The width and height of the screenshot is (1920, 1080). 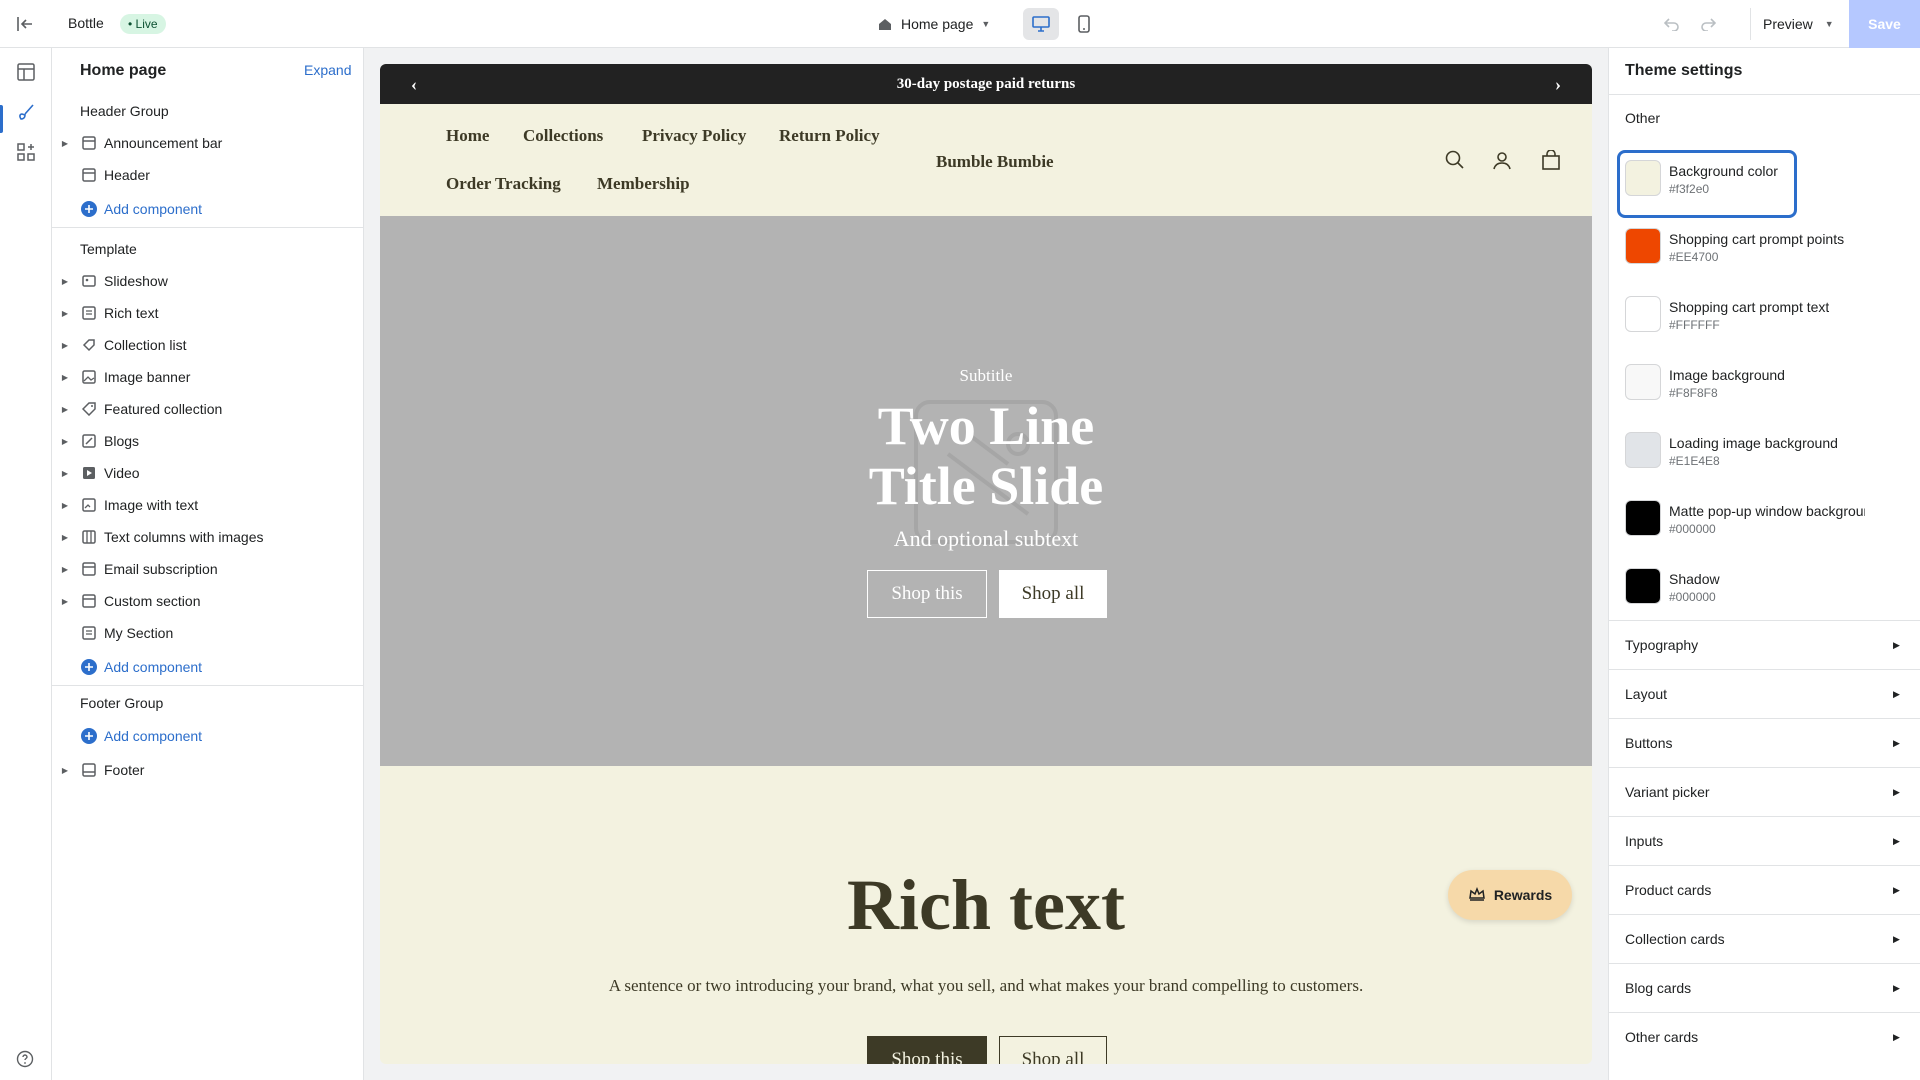 What do you see at coordinates (208, 633) in the screenshot?
I see `sidebar-item-my-section: My Section` at bounding box center [208, 633].